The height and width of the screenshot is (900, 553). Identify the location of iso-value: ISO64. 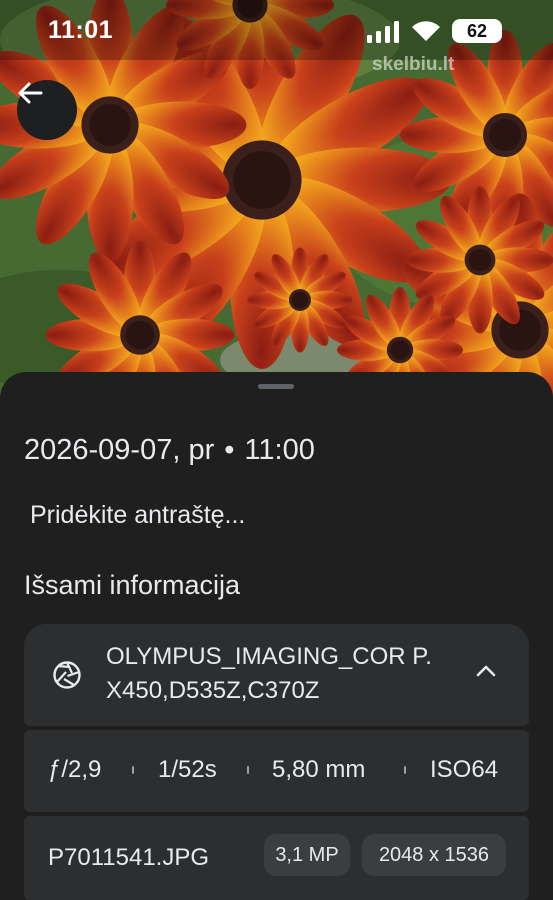
(464, 769).